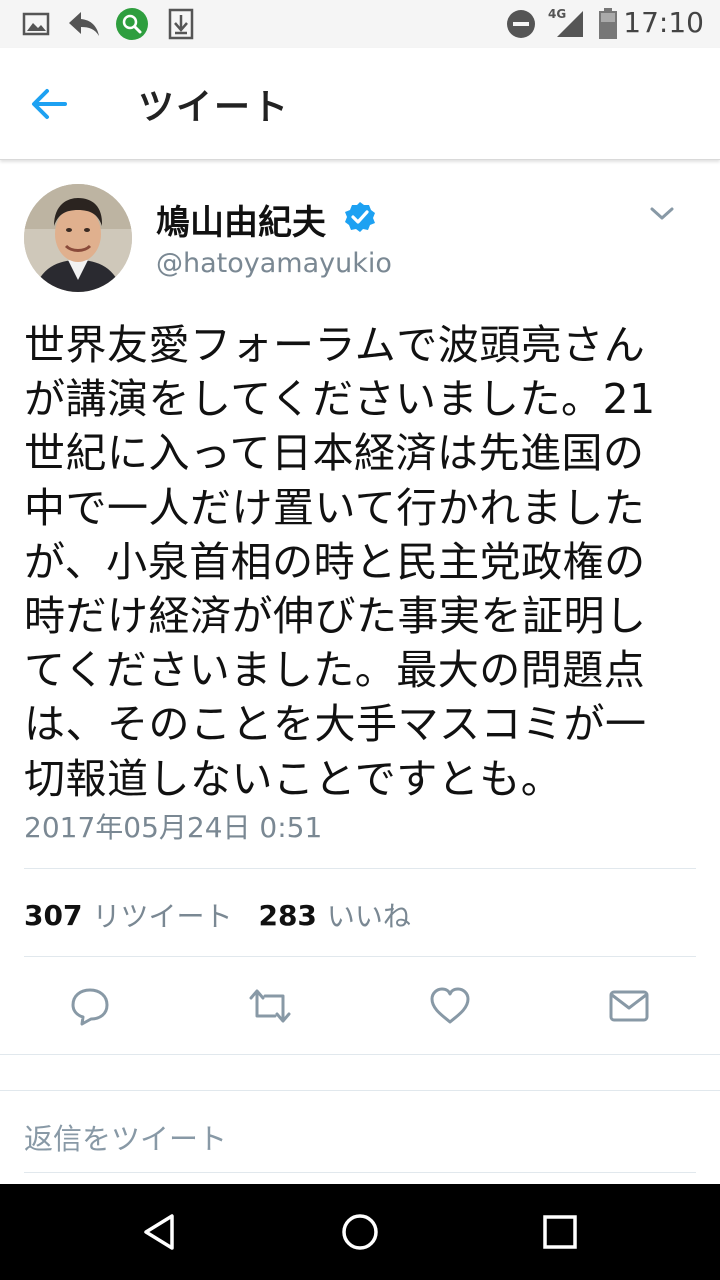  I want to click on navigation-bar, so click(360, 1232).